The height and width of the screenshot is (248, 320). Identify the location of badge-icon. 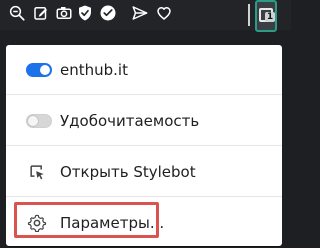
(108, 13).